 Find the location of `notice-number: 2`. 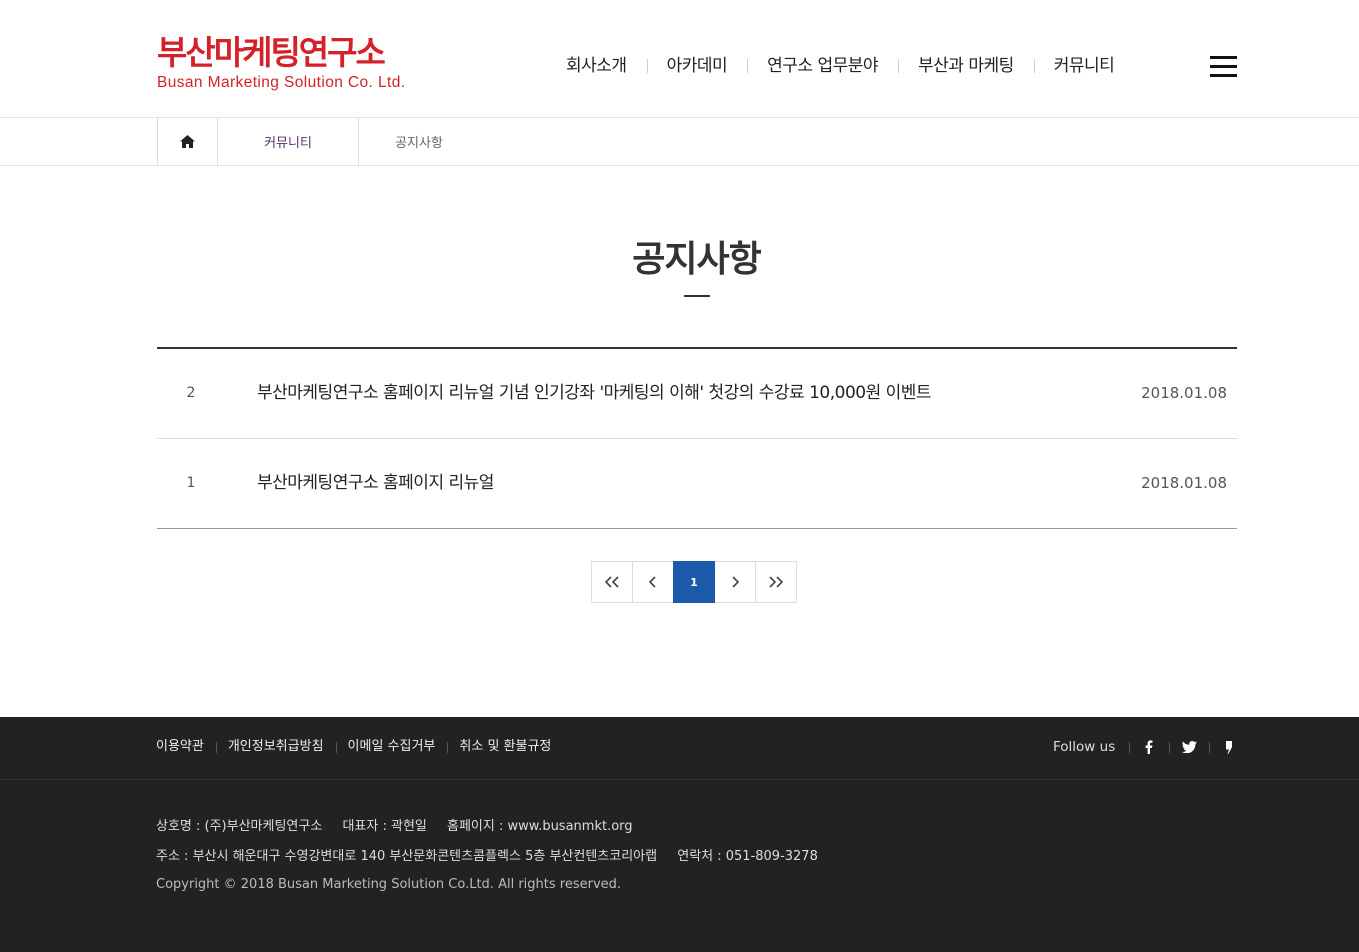

notice-number: 2 is located at coordinates (191, 393).